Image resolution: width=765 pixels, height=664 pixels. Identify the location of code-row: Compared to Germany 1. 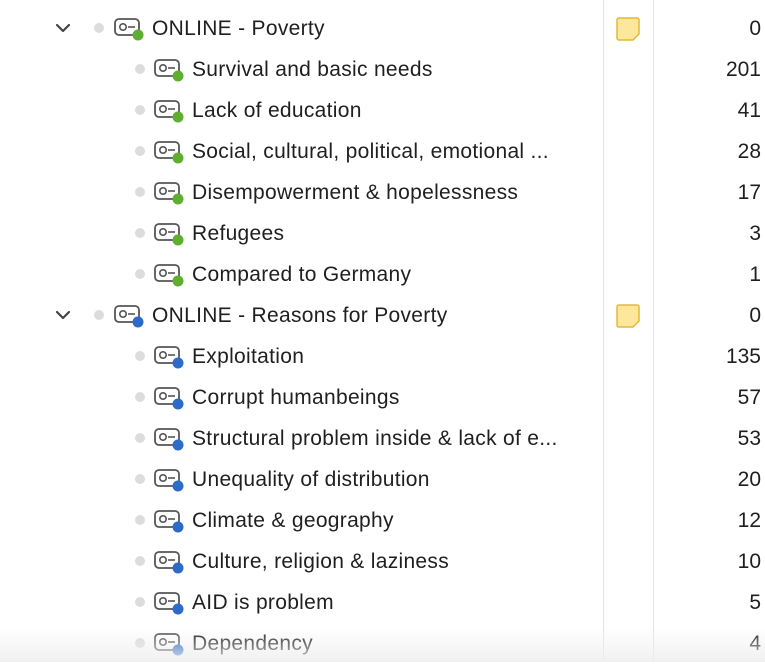
(382, 274).